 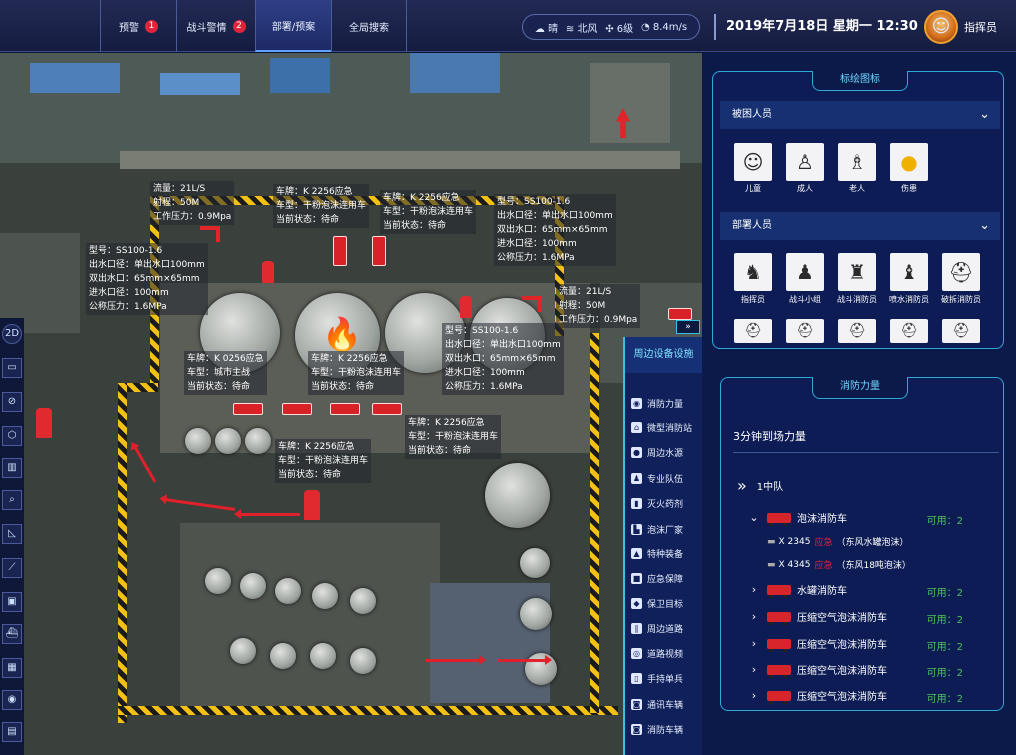 What do you see at coordinates (12, 534) in the screenshot?
I see `angle-icon: ◺` at bounding box center [12, 534].